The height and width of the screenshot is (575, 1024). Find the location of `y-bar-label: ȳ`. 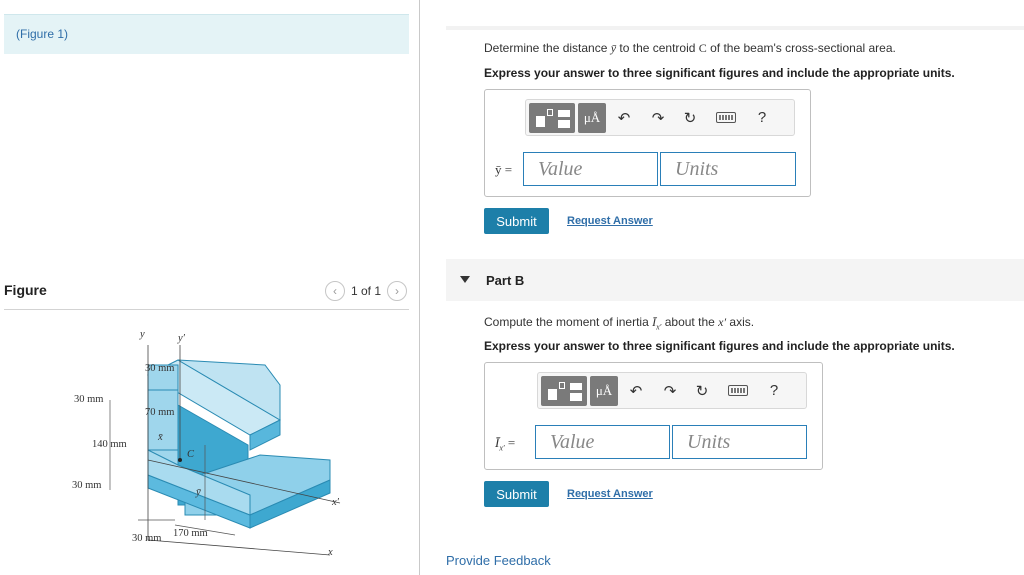

y-bar-label: ȳ is located at coordinates (198, 492).